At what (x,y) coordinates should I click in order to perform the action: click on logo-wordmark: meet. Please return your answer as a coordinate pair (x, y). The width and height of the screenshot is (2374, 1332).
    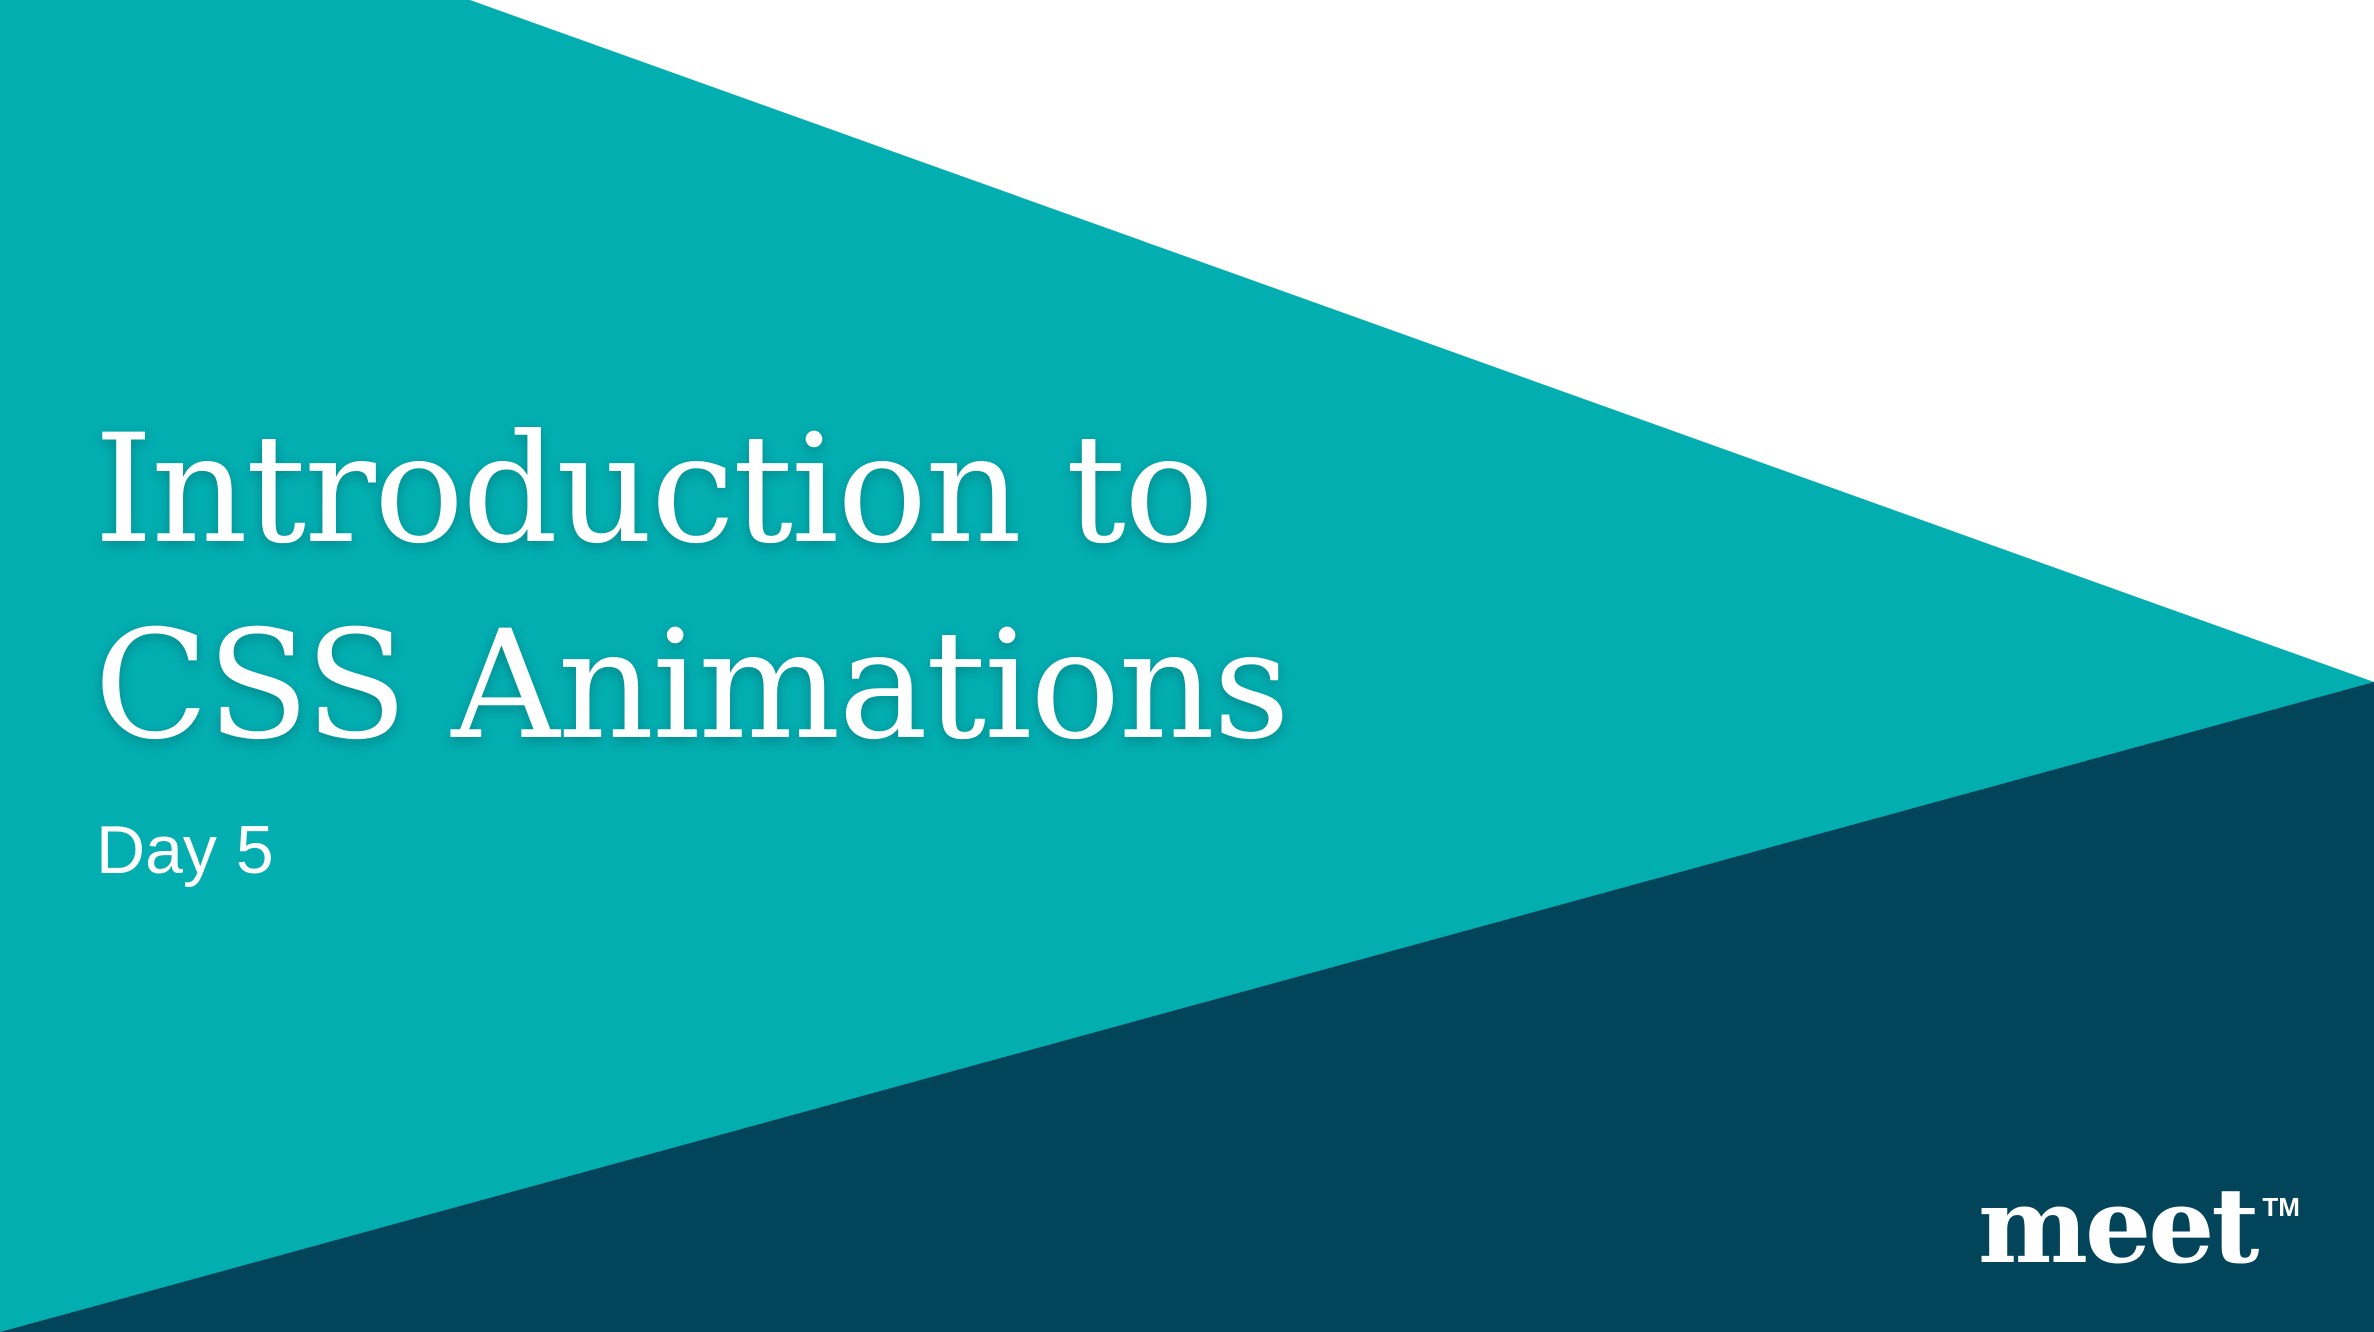
    Looking at the image, I should click on (2118, 1225).